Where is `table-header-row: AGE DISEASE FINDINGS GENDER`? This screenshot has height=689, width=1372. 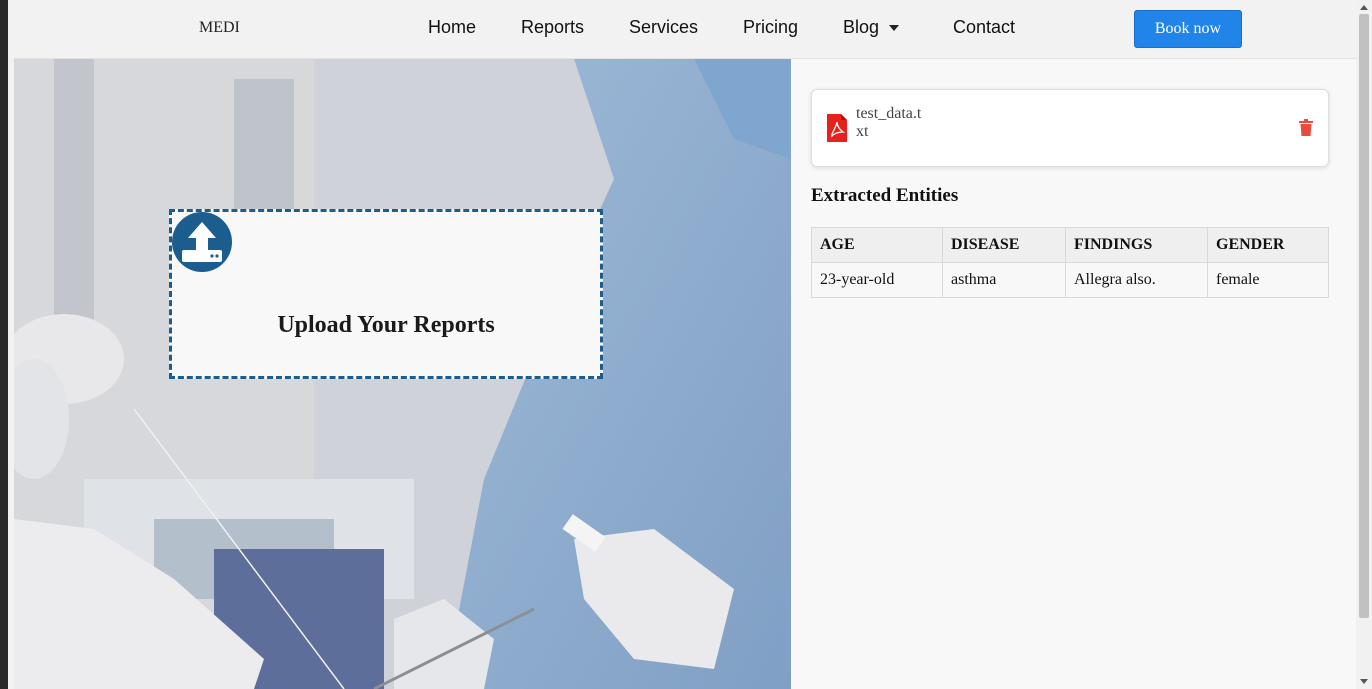 table-header-row: AGE DISEASE FINDINGS GENDER is located at coordinates (1070, 245).